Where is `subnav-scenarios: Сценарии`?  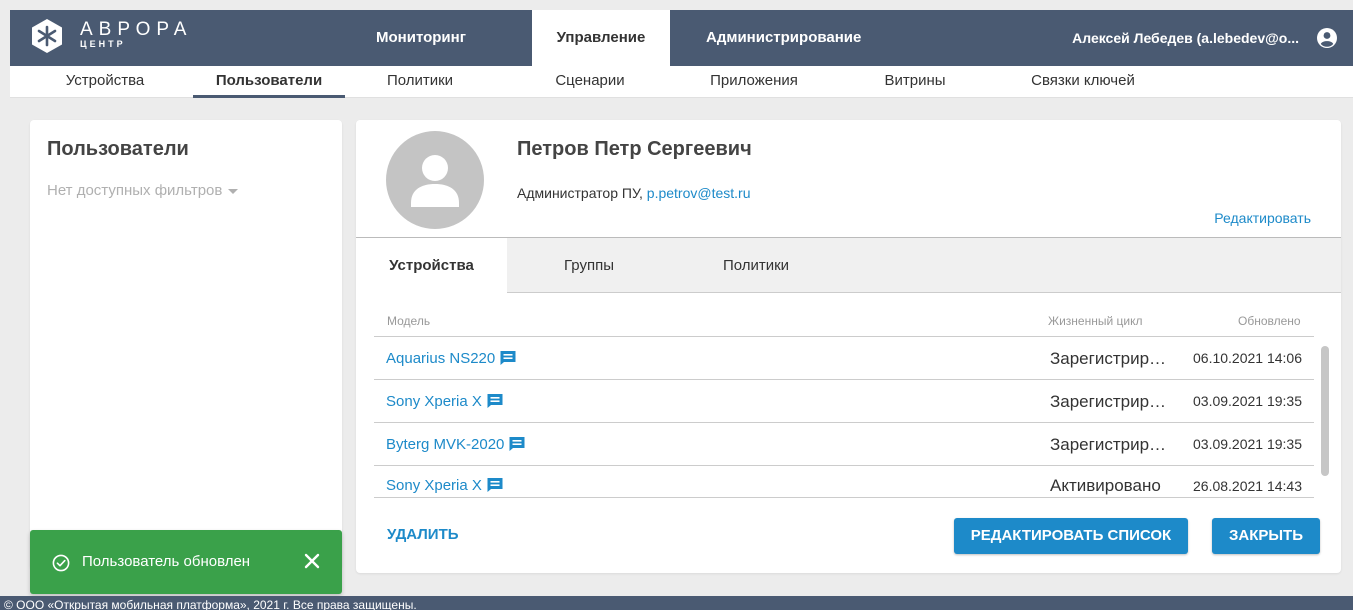
subnav-scenarios: Сценарии is located at coordinates (590, 82).